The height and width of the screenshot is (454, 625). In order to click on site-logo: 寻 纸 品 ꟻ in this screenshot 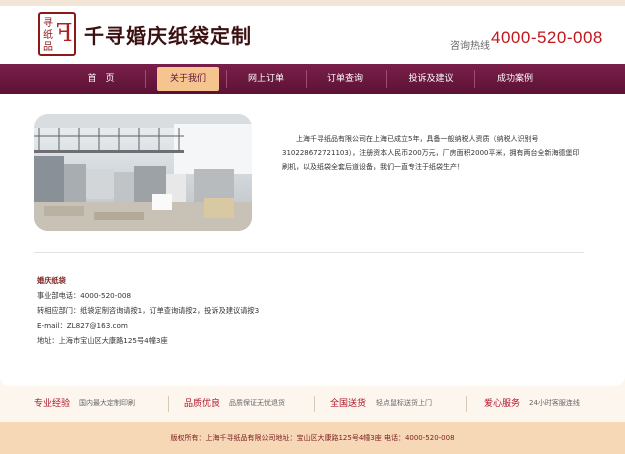, I will do `click(57, 34)`.